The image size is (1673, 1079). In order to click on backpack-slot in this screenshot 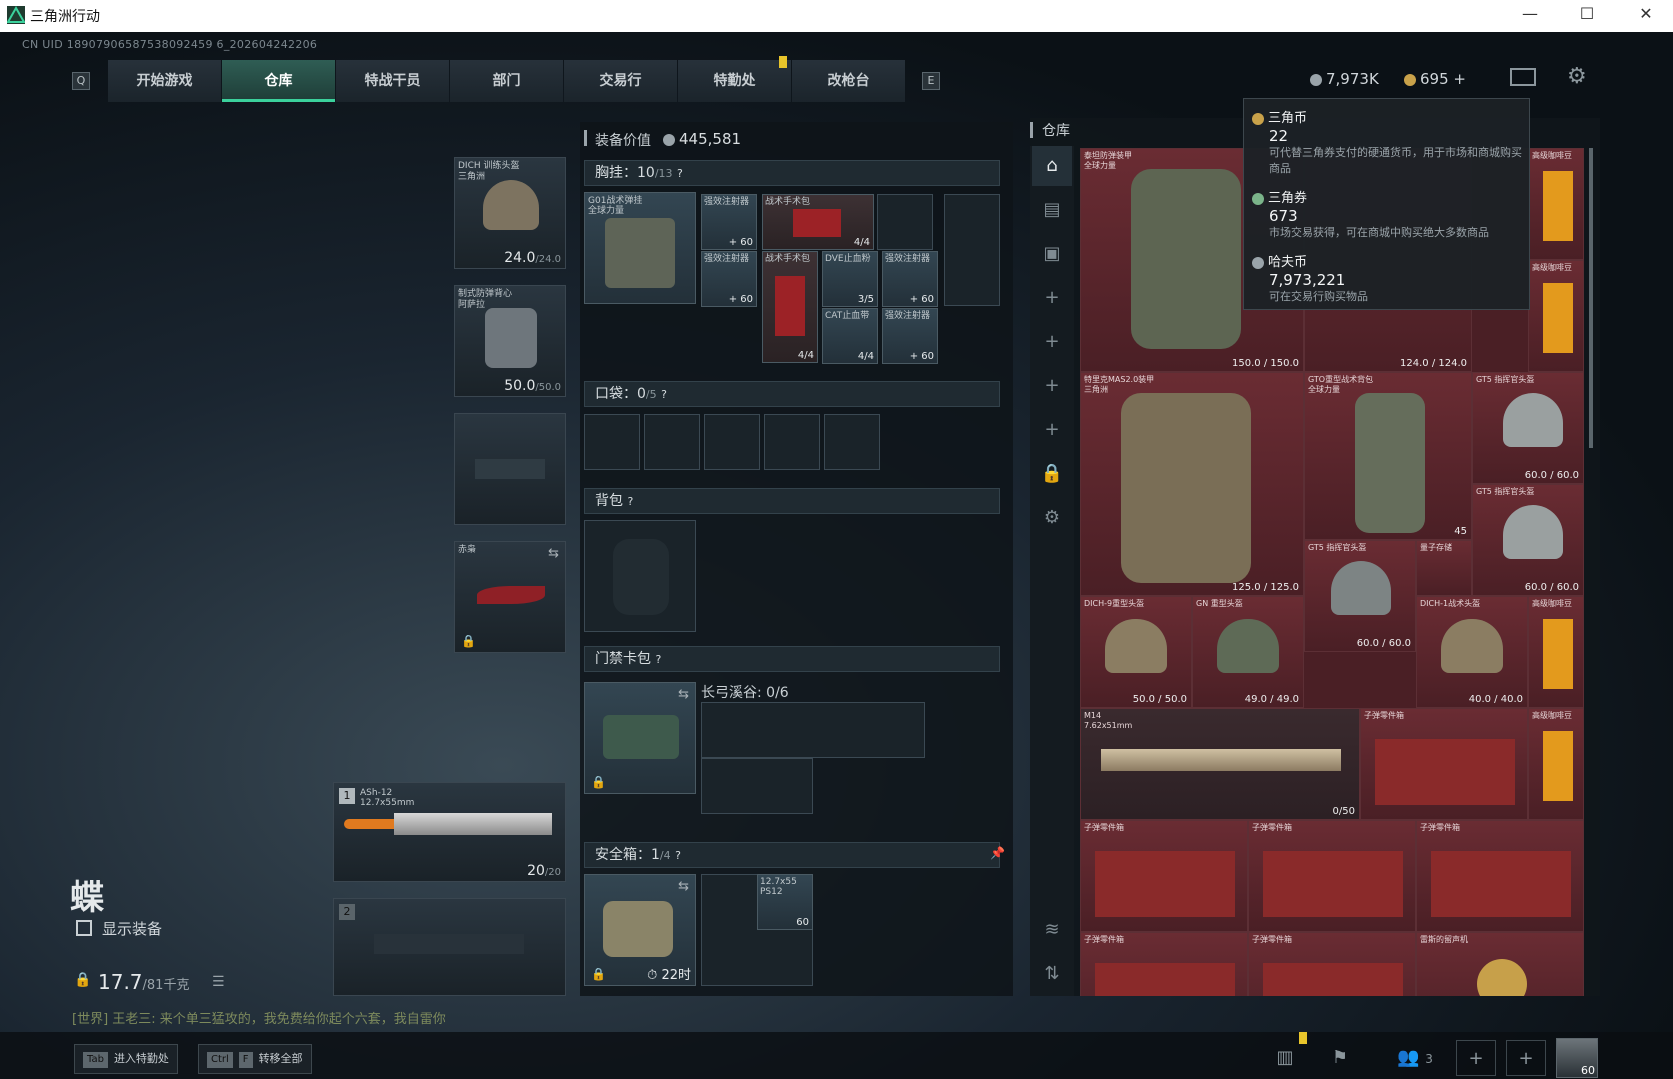, I will do `click(640, 576)`.